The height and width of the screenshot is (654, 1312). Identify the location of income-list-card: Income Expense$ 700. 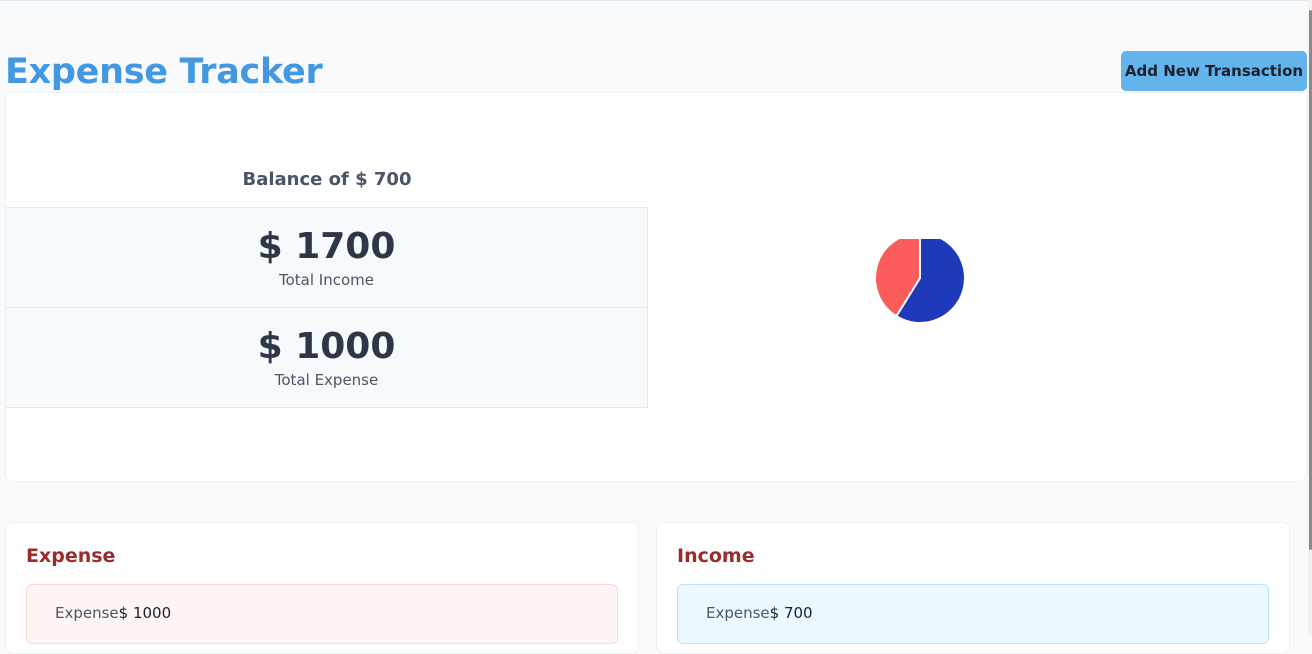
(973, 588).